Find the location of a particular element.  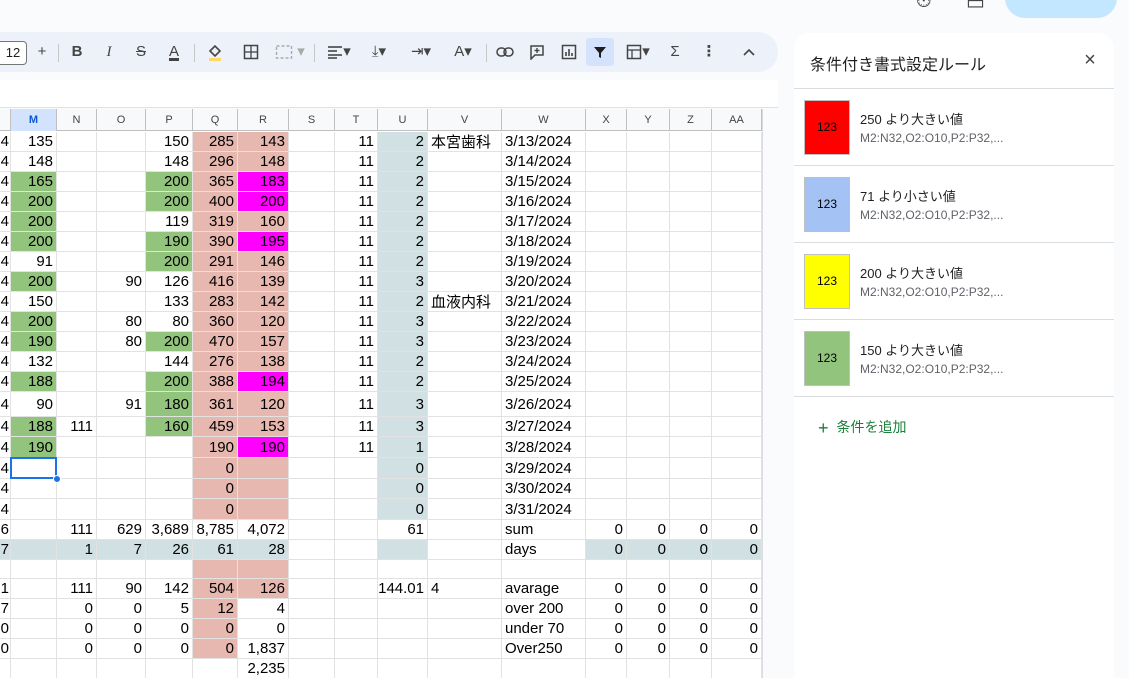

cell-u is located at coordinates (403, 550).